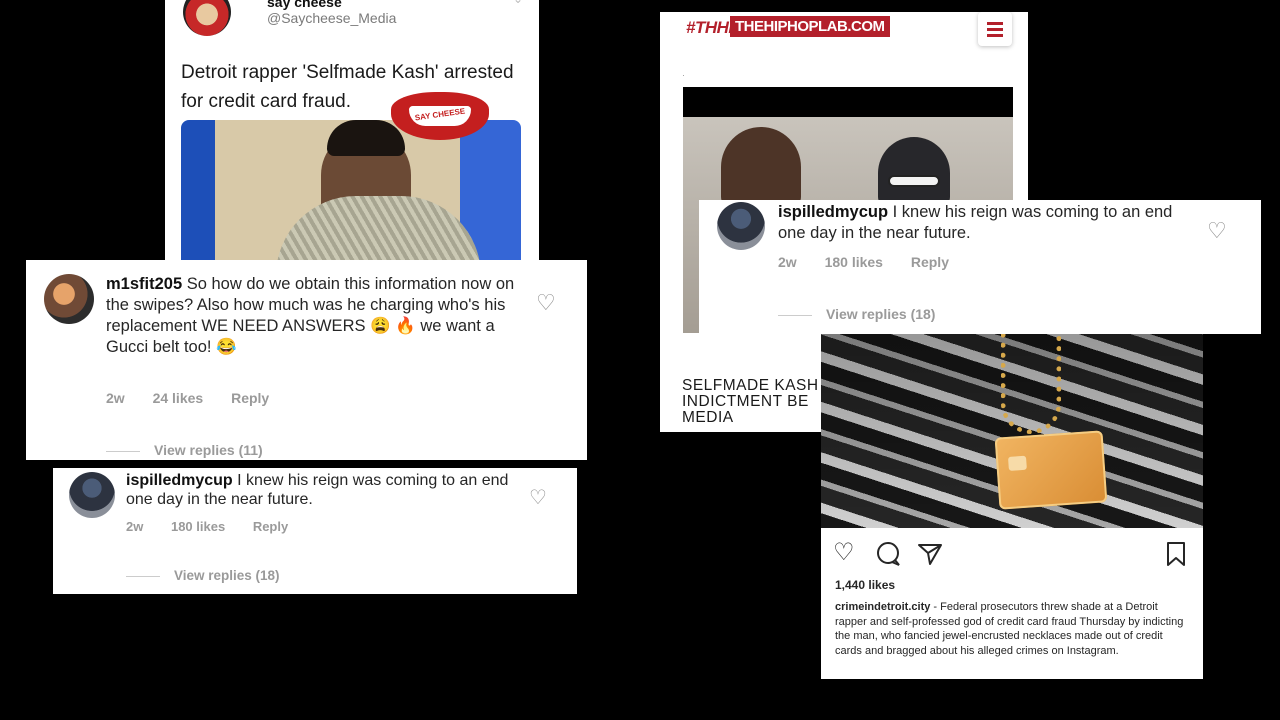 This screenshot has width=1280, height=720. What do you see at coordinates (378, 229) in the screenshot?
I see `cash-fan` at bounding box center [378, 229].